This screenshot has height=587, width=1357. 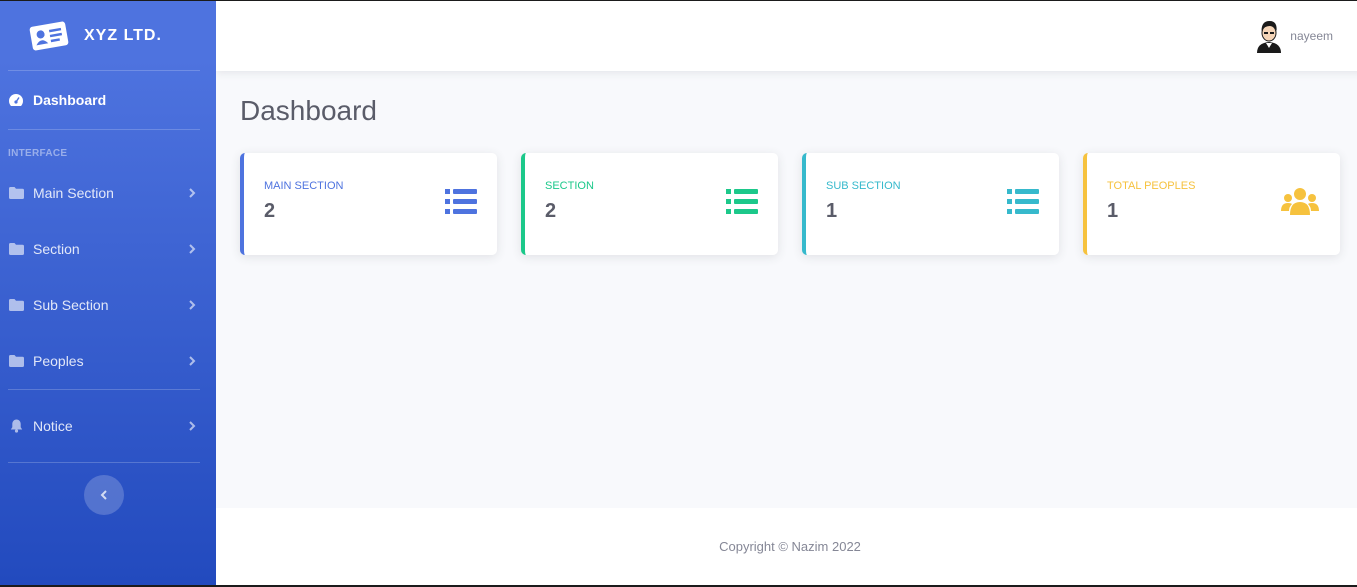 I want to click on bell-icon, so click(x=16, y=426).